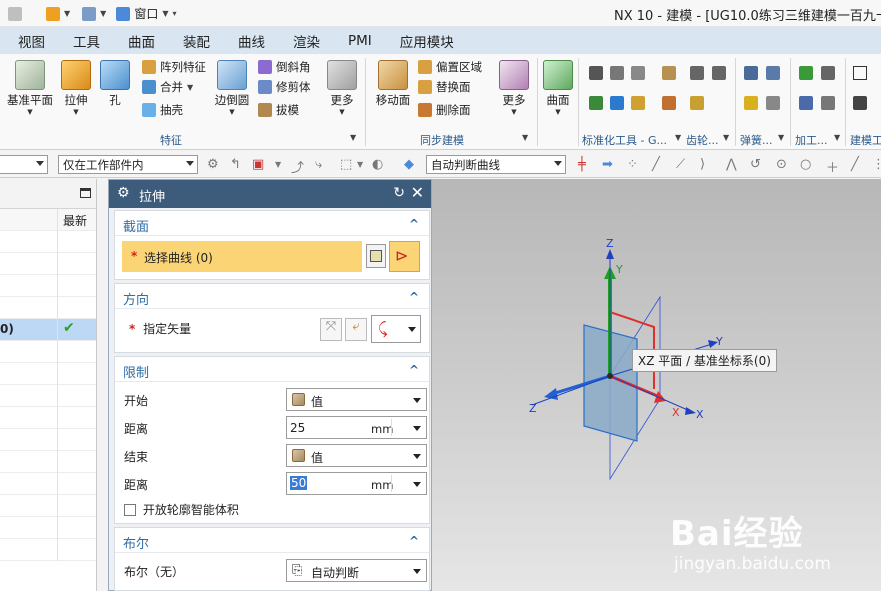  What do you see at coordinates (582, 164) in the screenshot?
I see `endpoint-icon: ╪` at bounding box center [582, 164].